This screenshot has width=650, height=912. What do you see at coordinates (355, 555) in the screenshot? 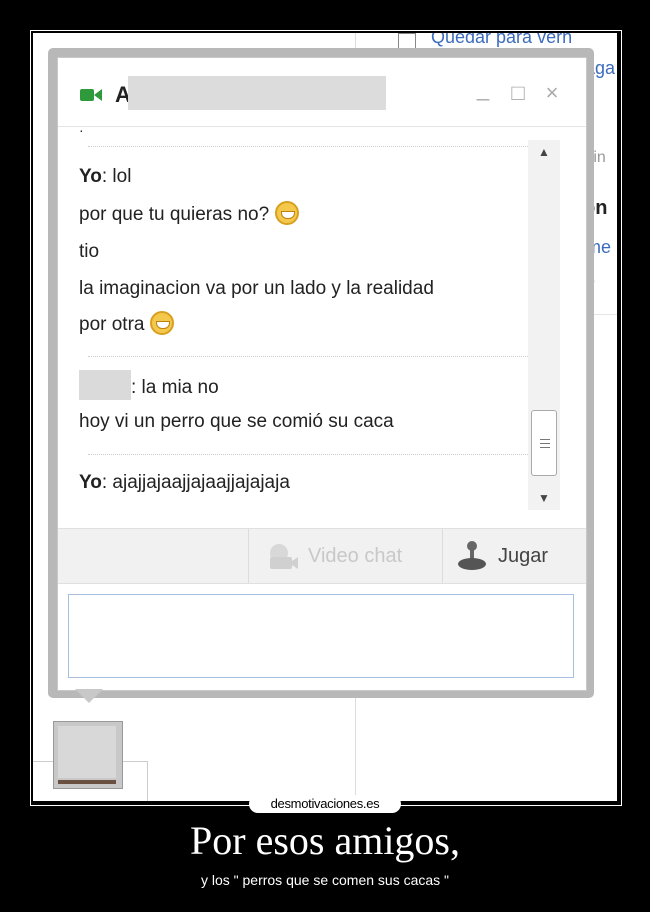
I see `video-chat-label: Video chat` at bounding box center [355, 555].